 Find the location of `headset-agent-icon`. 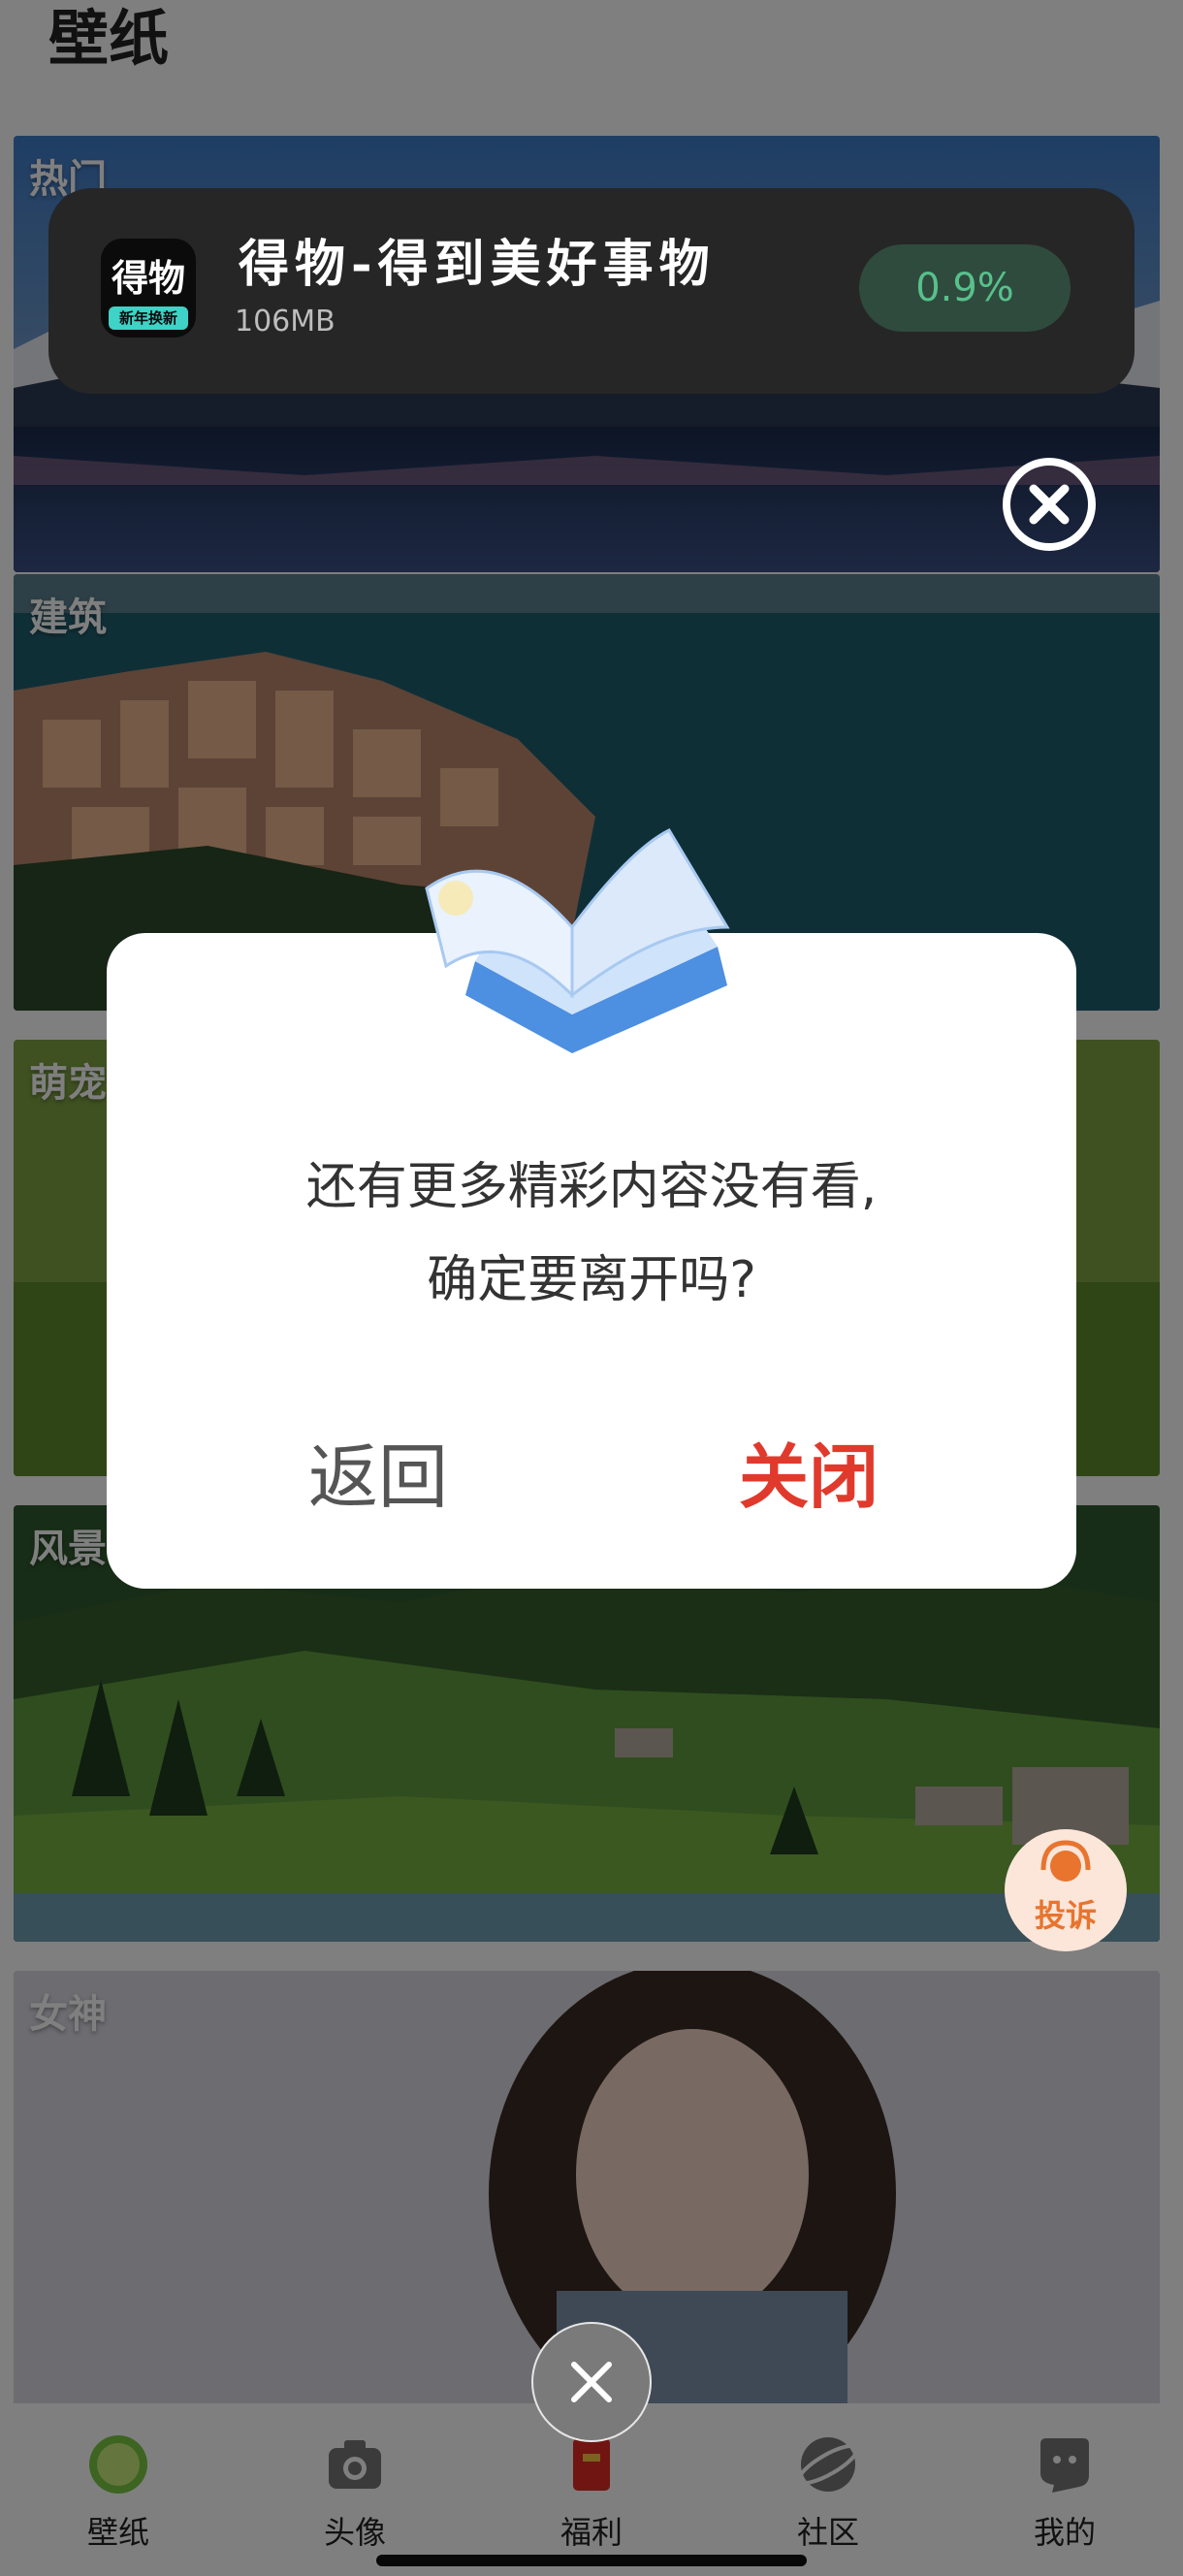

headset-agent-icon is located at coordinates (1065, 1861).